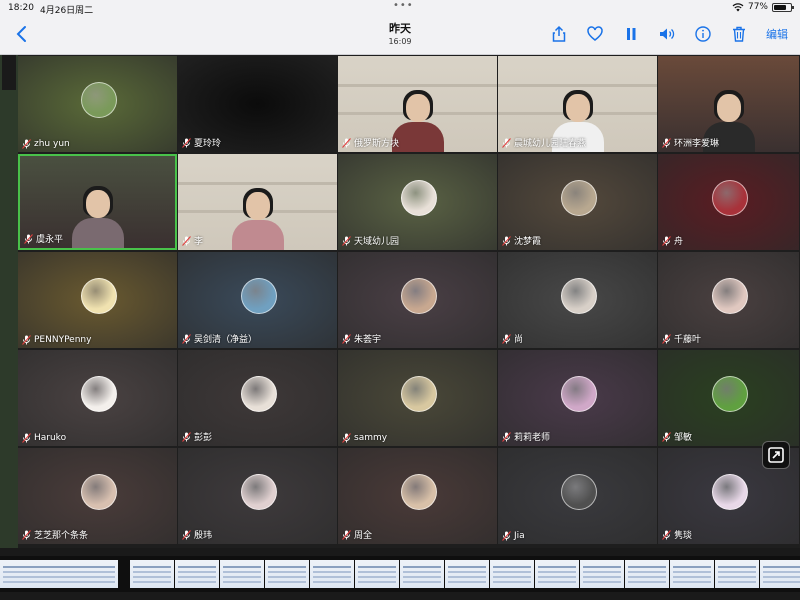 Image resolution: width=800 pixels, height=600 pixels. I want to click on participant-tile: 殷玮, so click(257, 496).